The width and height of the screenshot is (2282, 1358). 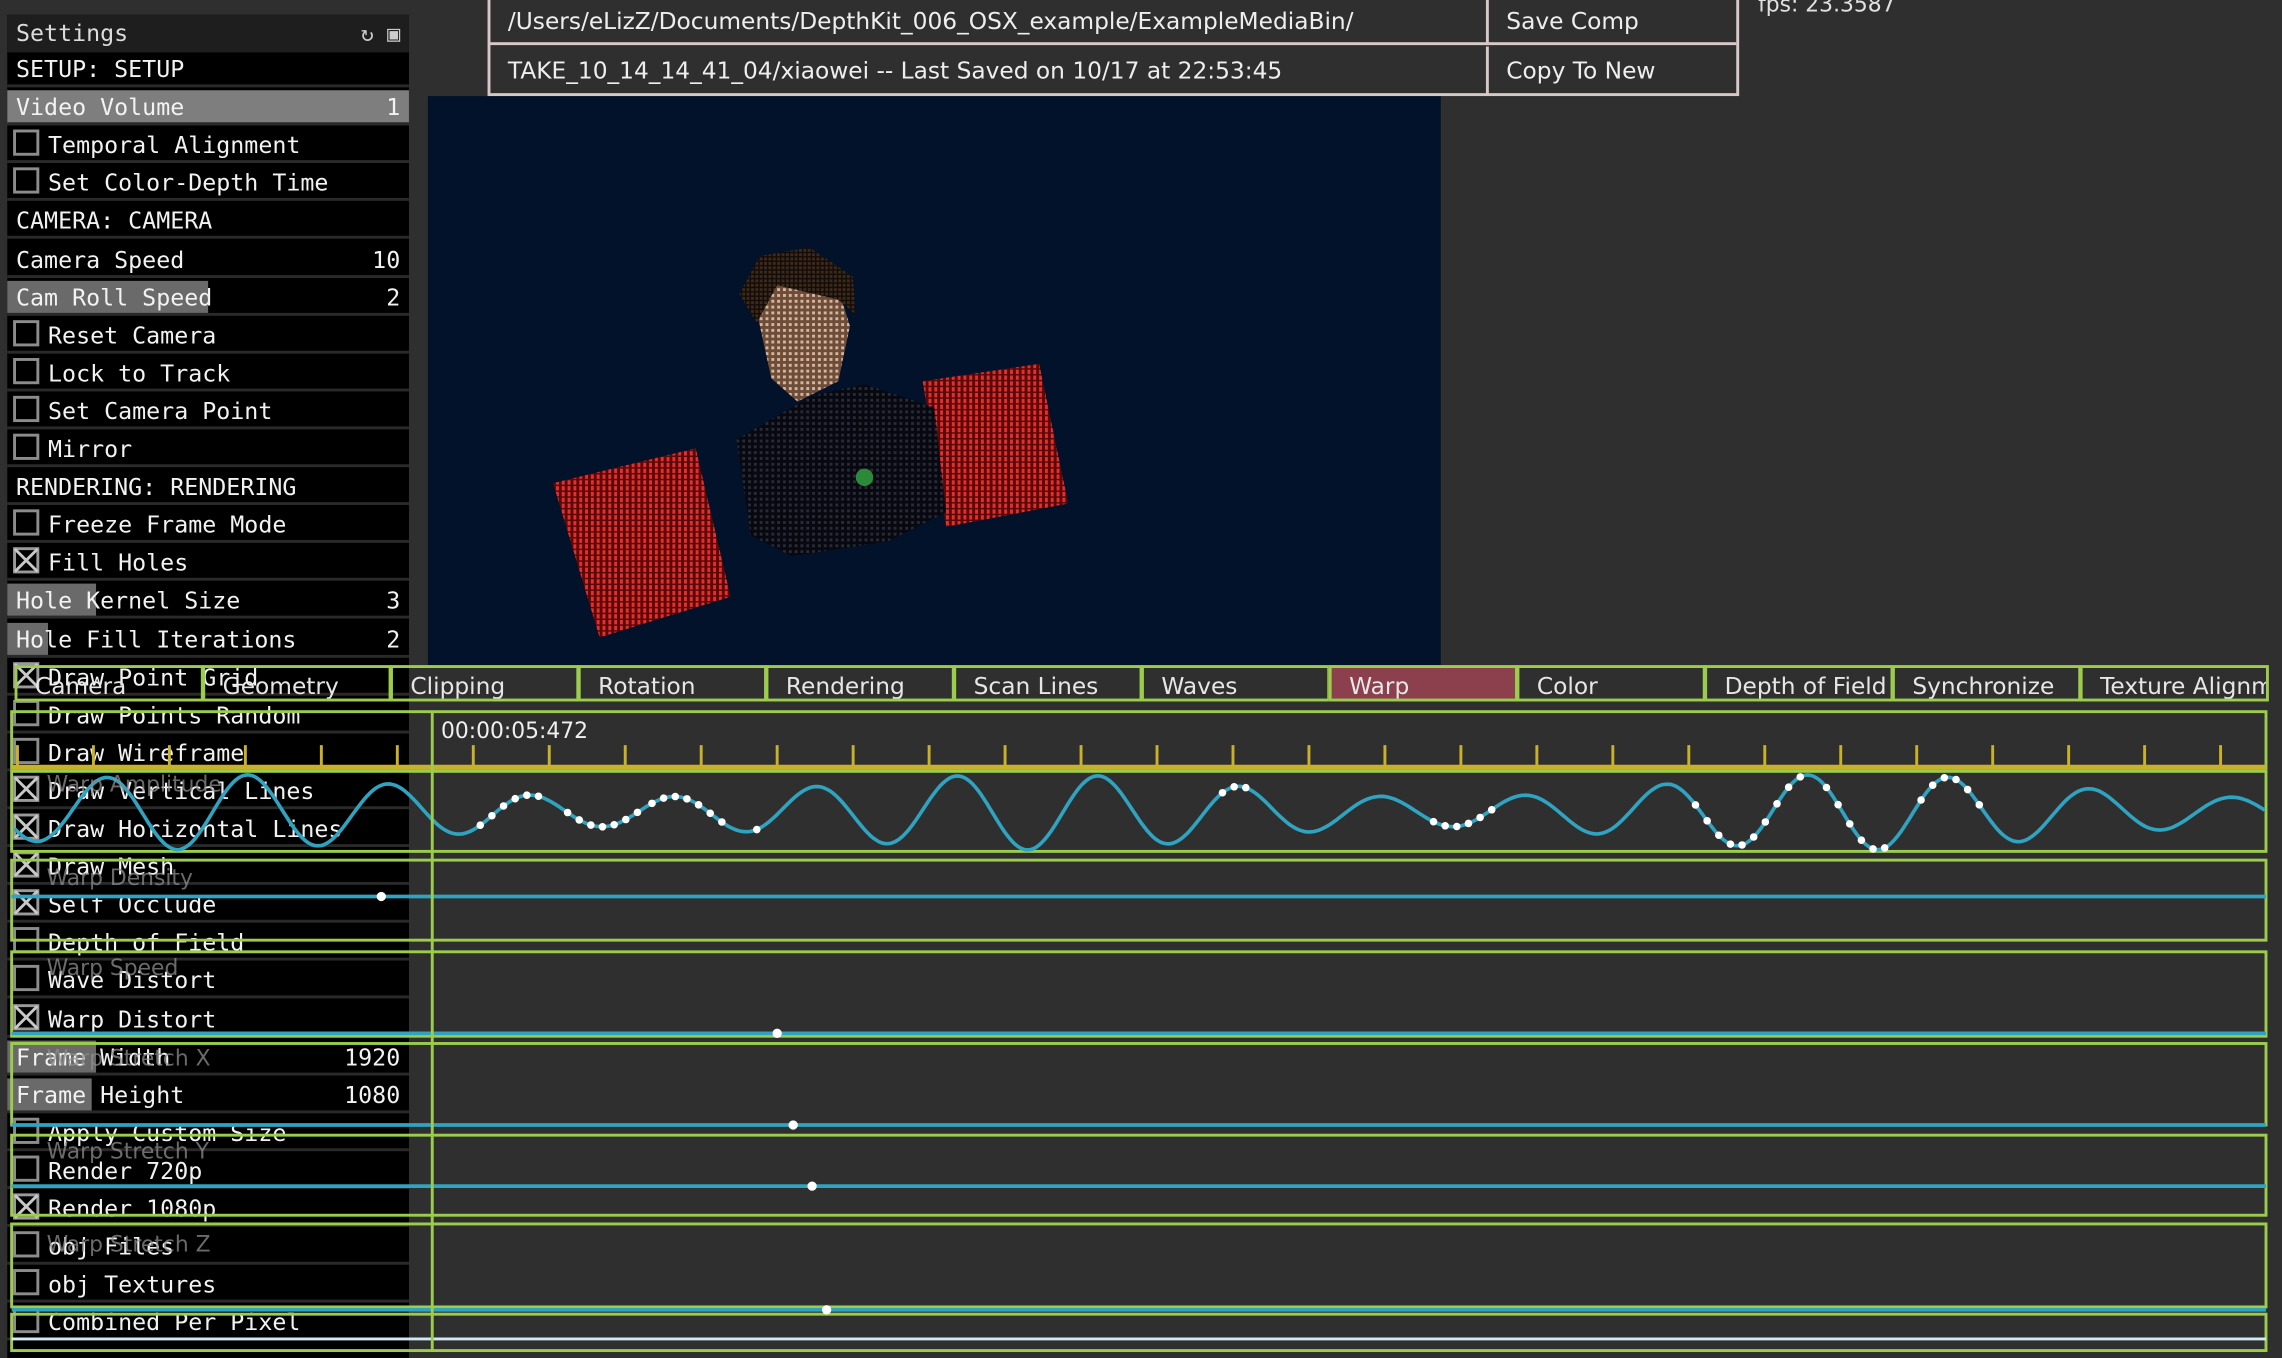 I want to click on ruler-frame, so click(x=1139, y=740).